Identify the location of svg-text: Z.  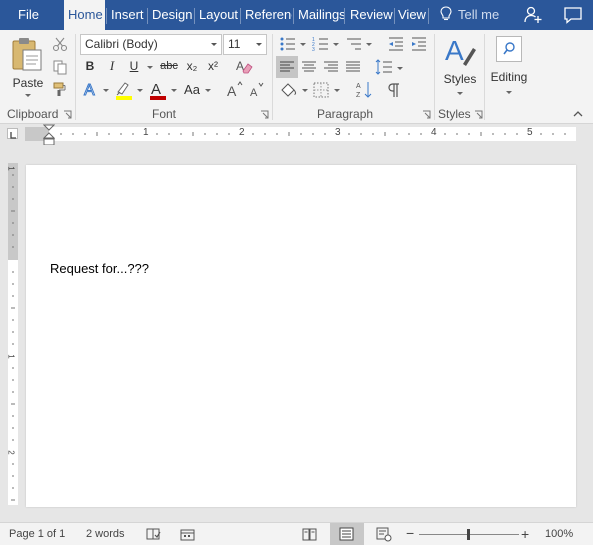
(358, 95).